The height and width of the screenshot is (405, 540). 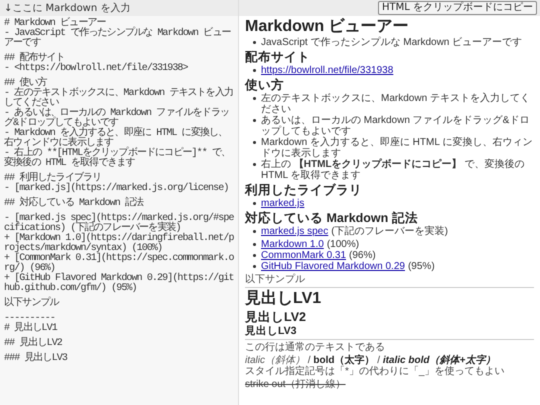 I want to click on heading: 見出しLV2, so click(x=276, y=317).